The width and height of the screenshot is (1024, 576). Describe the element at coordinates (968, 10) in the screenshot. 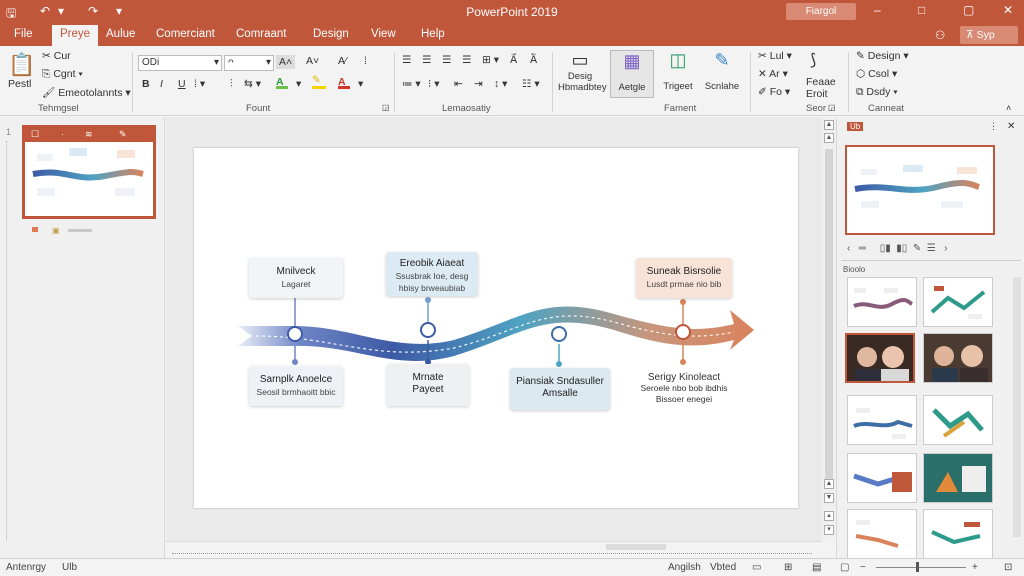

I see `restore-down-icon: ▢` at that location.